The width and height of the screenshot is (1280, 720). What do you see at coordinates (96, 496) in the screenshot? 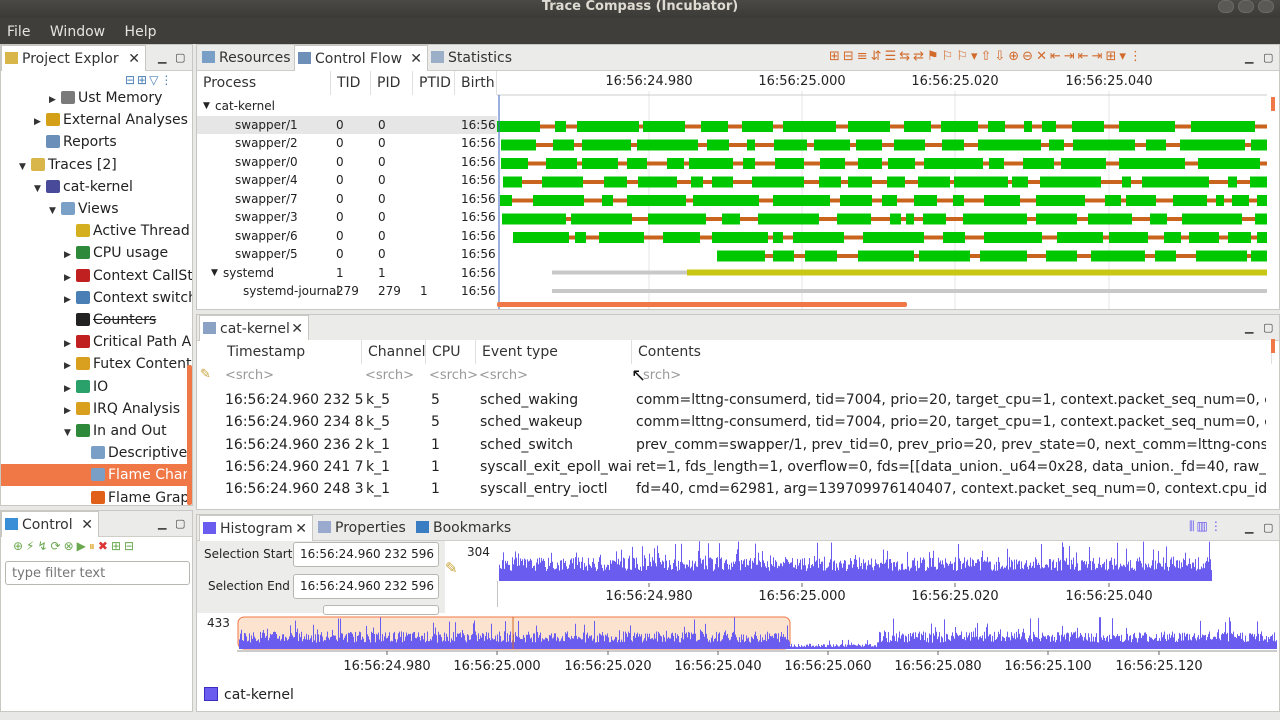
I see `tree-item: Flame Graph` at bounding box center [96, 496].